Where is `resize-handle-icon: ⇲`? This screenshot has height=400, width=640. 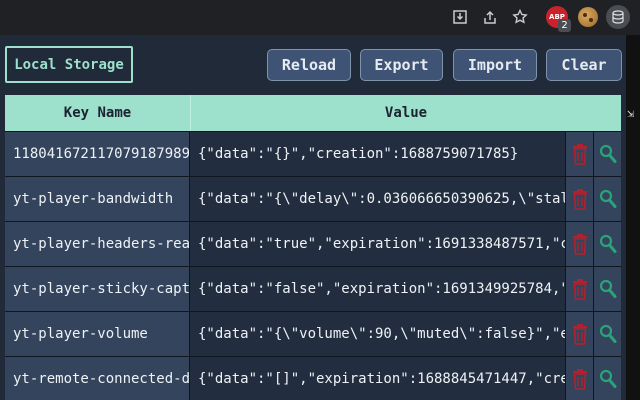 resize-handle-icon: ⇲ is located at coordinates (630, 113).